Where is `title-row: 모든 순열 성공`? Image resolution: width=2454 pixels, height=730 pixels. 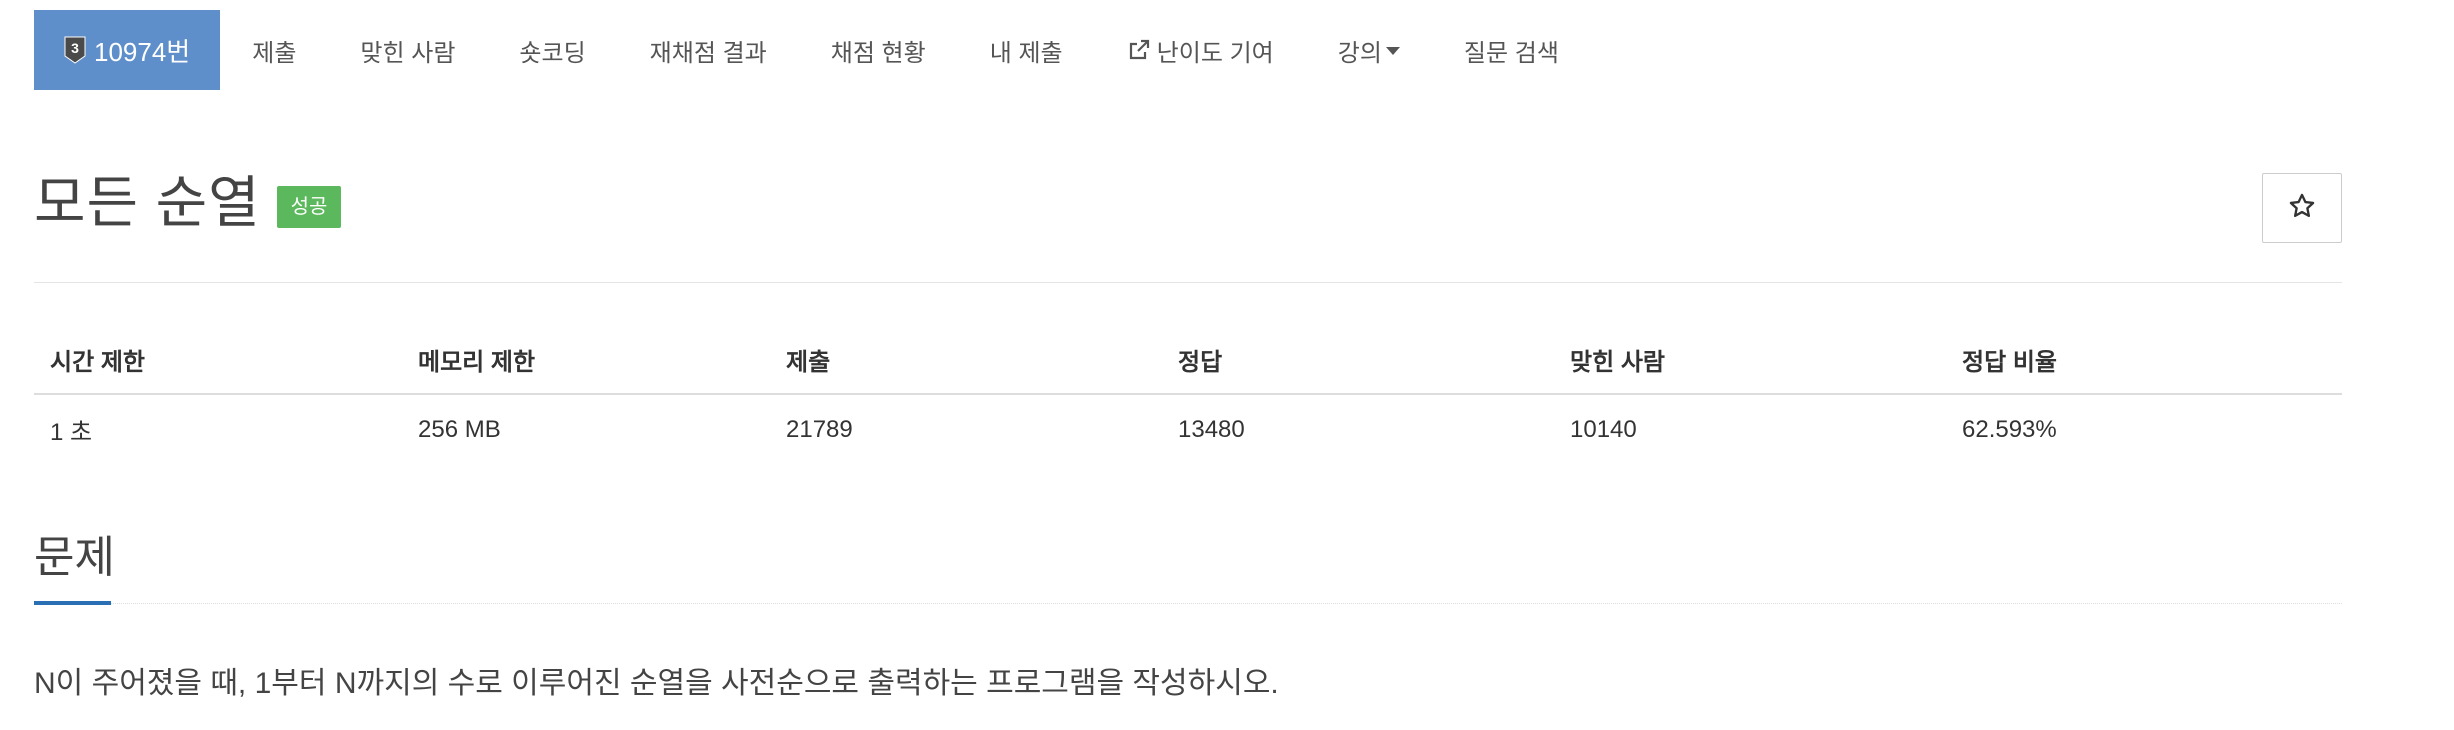
title-row: 모든 순열 성공 is located at coordinates (188, 202).